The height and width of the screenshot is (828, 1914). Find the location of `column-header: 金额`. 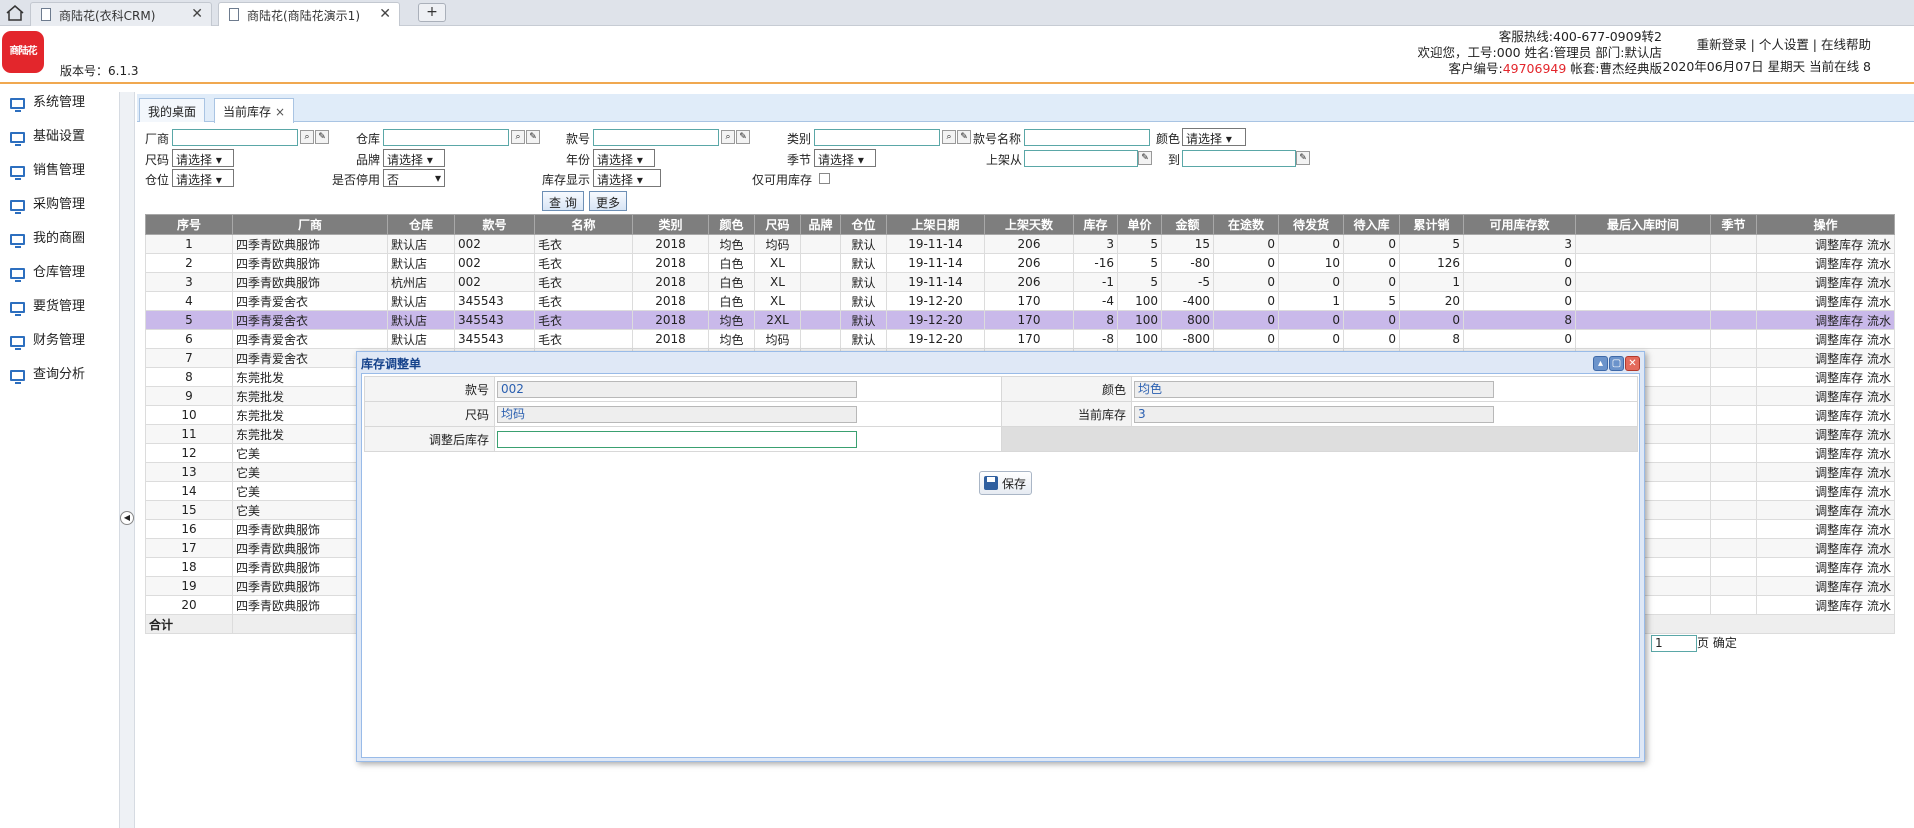

column-header: 金额 is located at coordinates (1187, 224).